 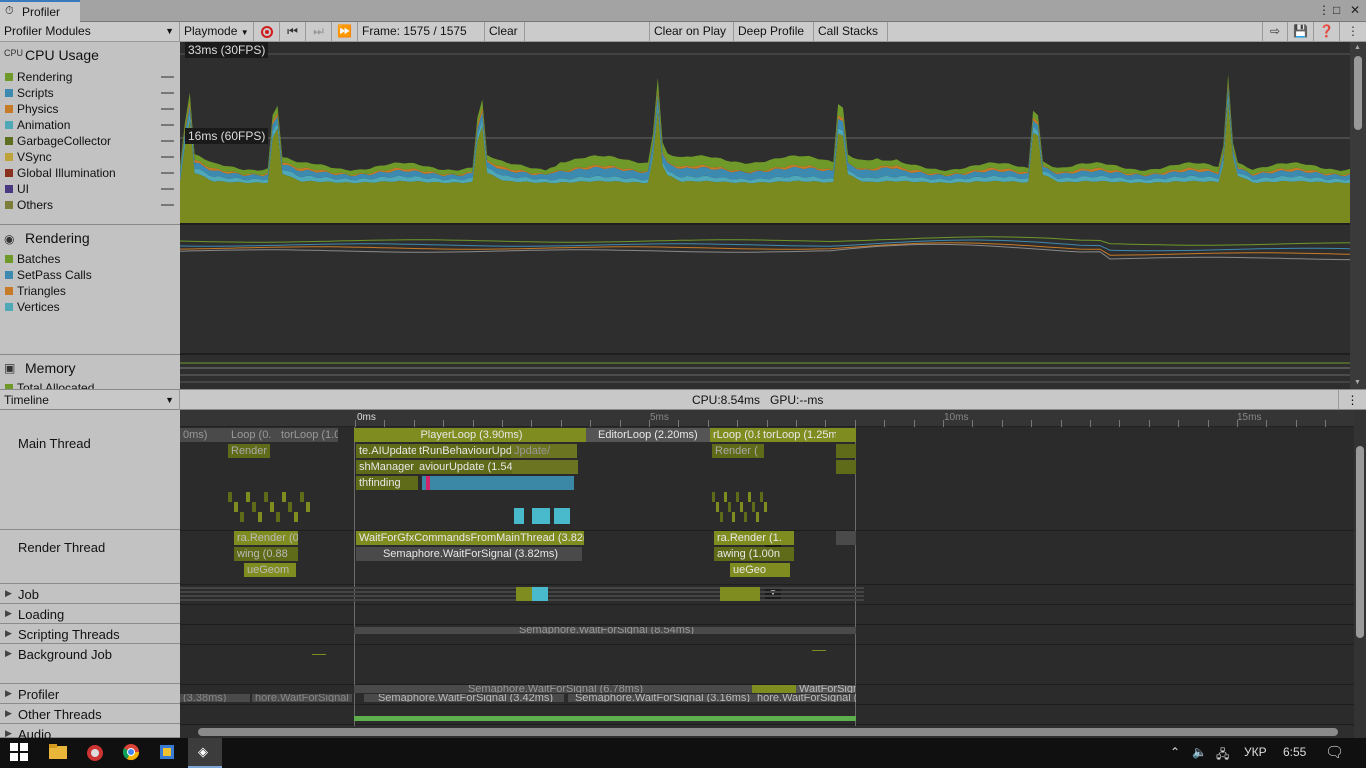 I want to click on cpu-legend-item: Global Illumination, so click(x=90, y=173).